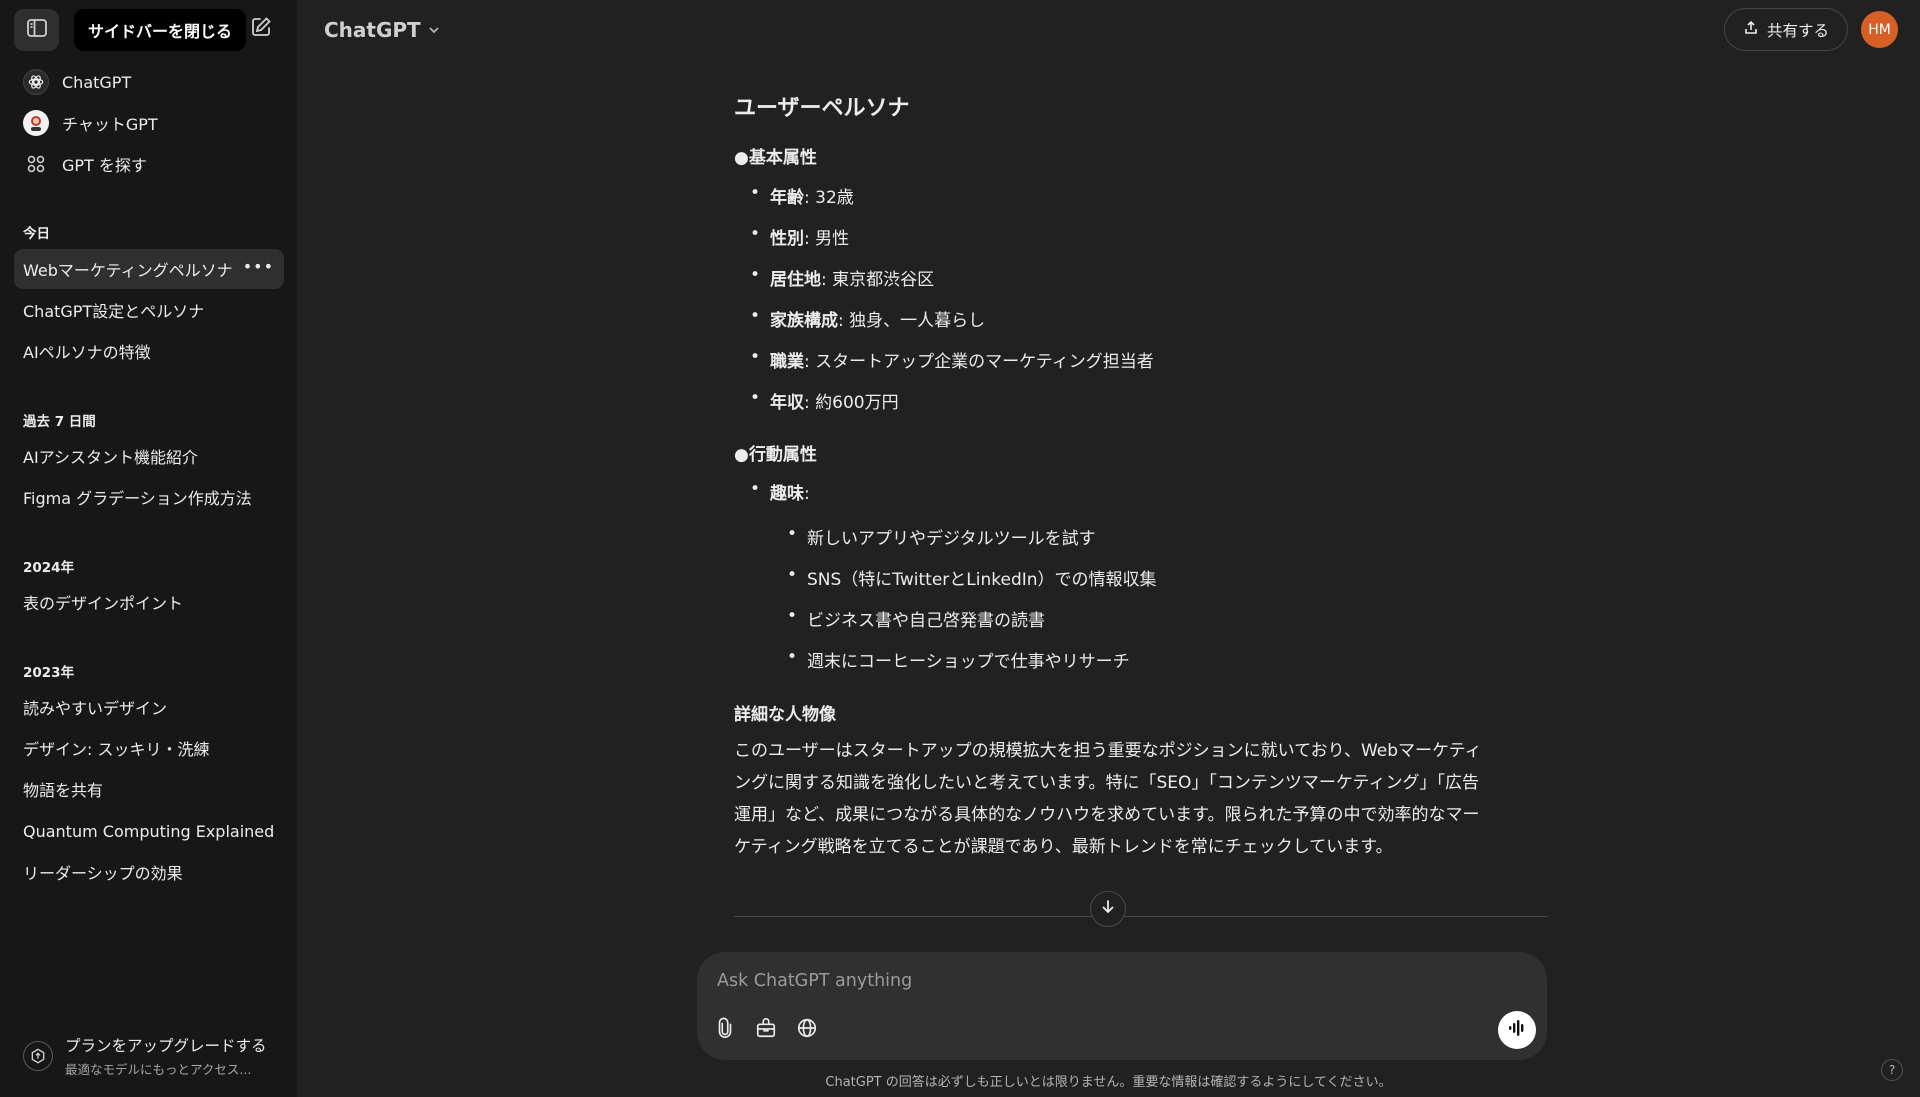  Describe the element at coordinates (775, 455) in the screenshot. I see `behavior-attributes-heading: ●行動属性` at that location.